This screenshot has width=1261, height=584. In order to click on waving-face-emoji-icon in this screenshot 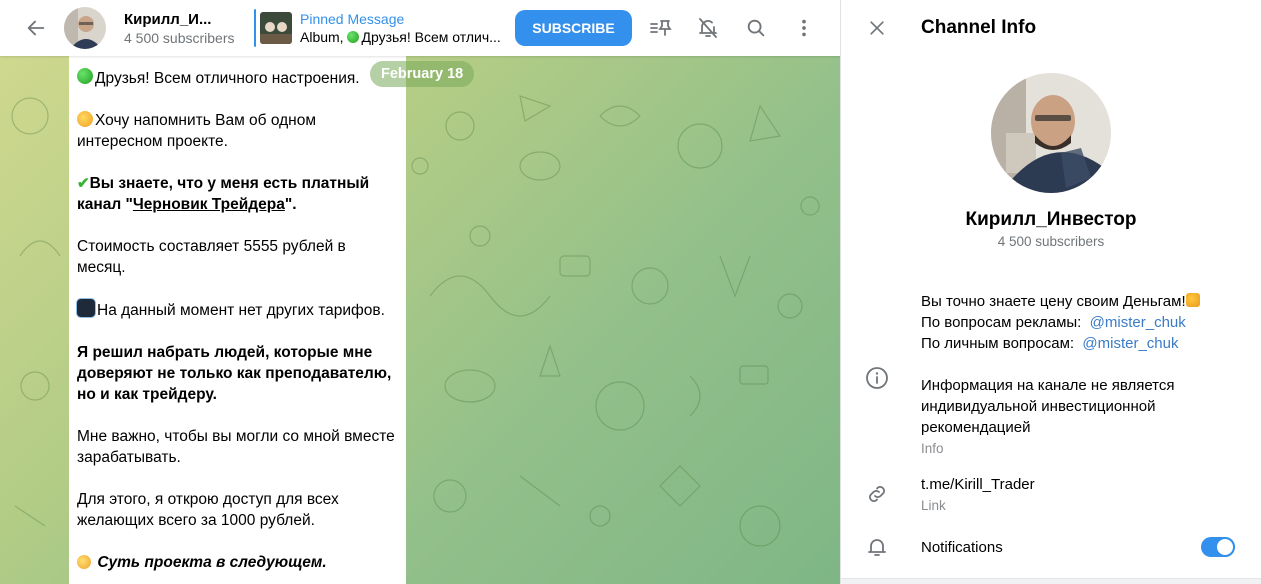, I will do `click(85, 119)`.